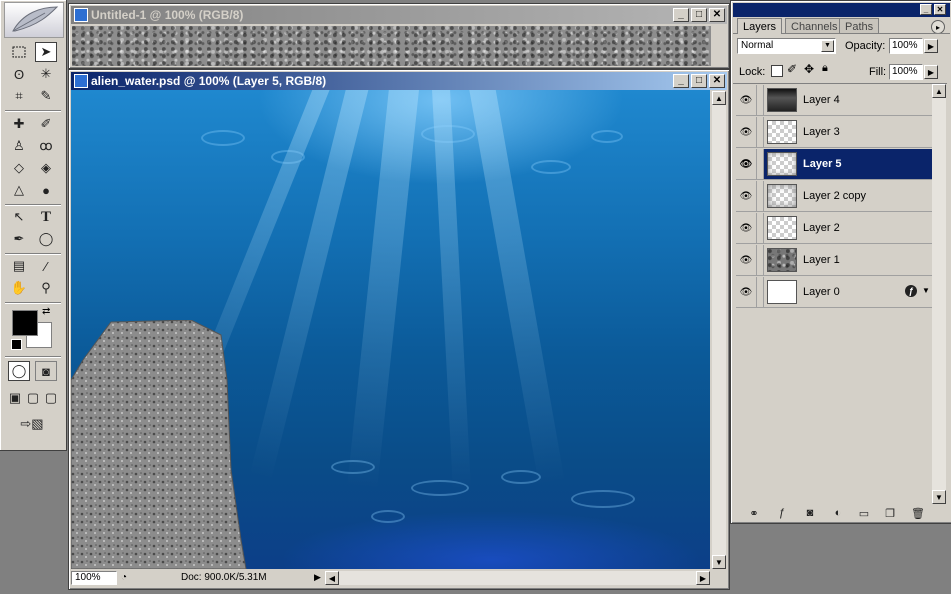 This screenshot has height=594, width=951. What do you see at coordinates (46, 288) in the screenshot?
I see `zoom-tool-icon: ⚲` at bounding box center [46, 288].